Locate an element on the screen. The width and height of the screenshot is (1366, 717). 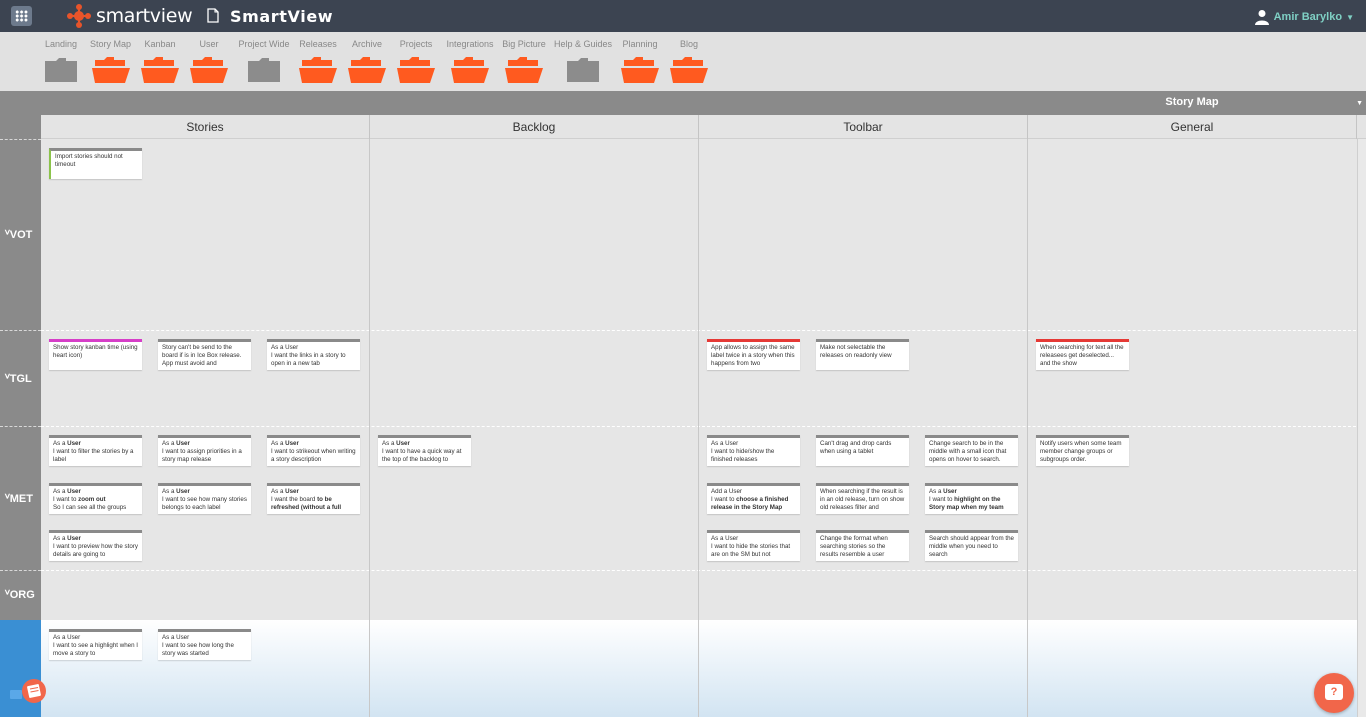
folder-user: User is located at coordinates (209, 60).